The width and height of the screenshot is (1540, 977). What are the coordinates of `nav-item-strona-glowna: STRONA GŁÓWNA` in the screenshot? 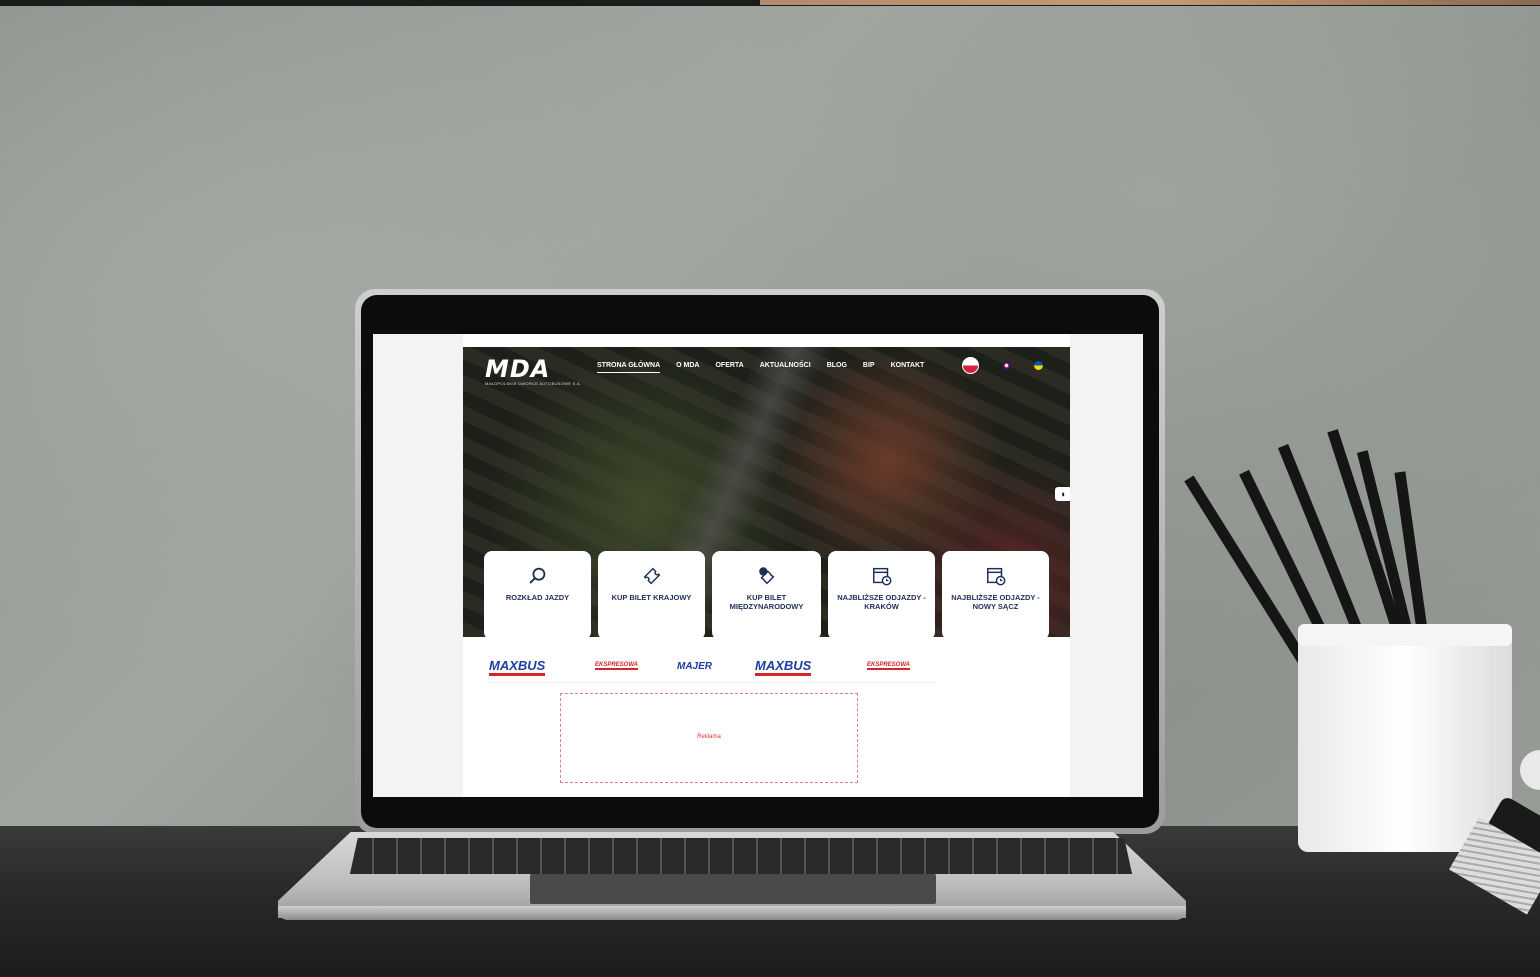 It's located at (629, 367).